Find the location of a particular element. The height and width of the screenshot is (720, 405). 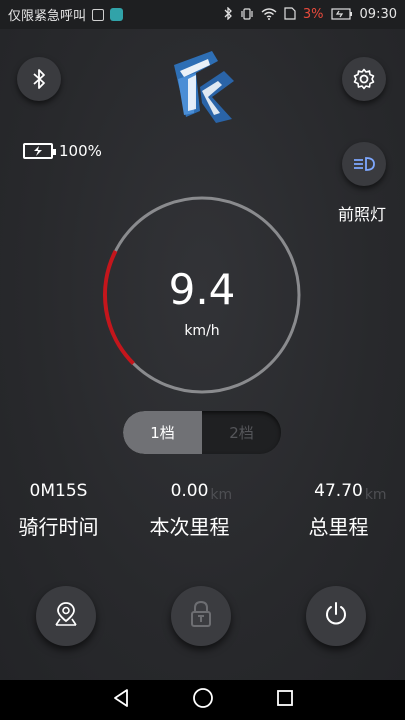

vibrate-icon is located at coordinates (247, 14).